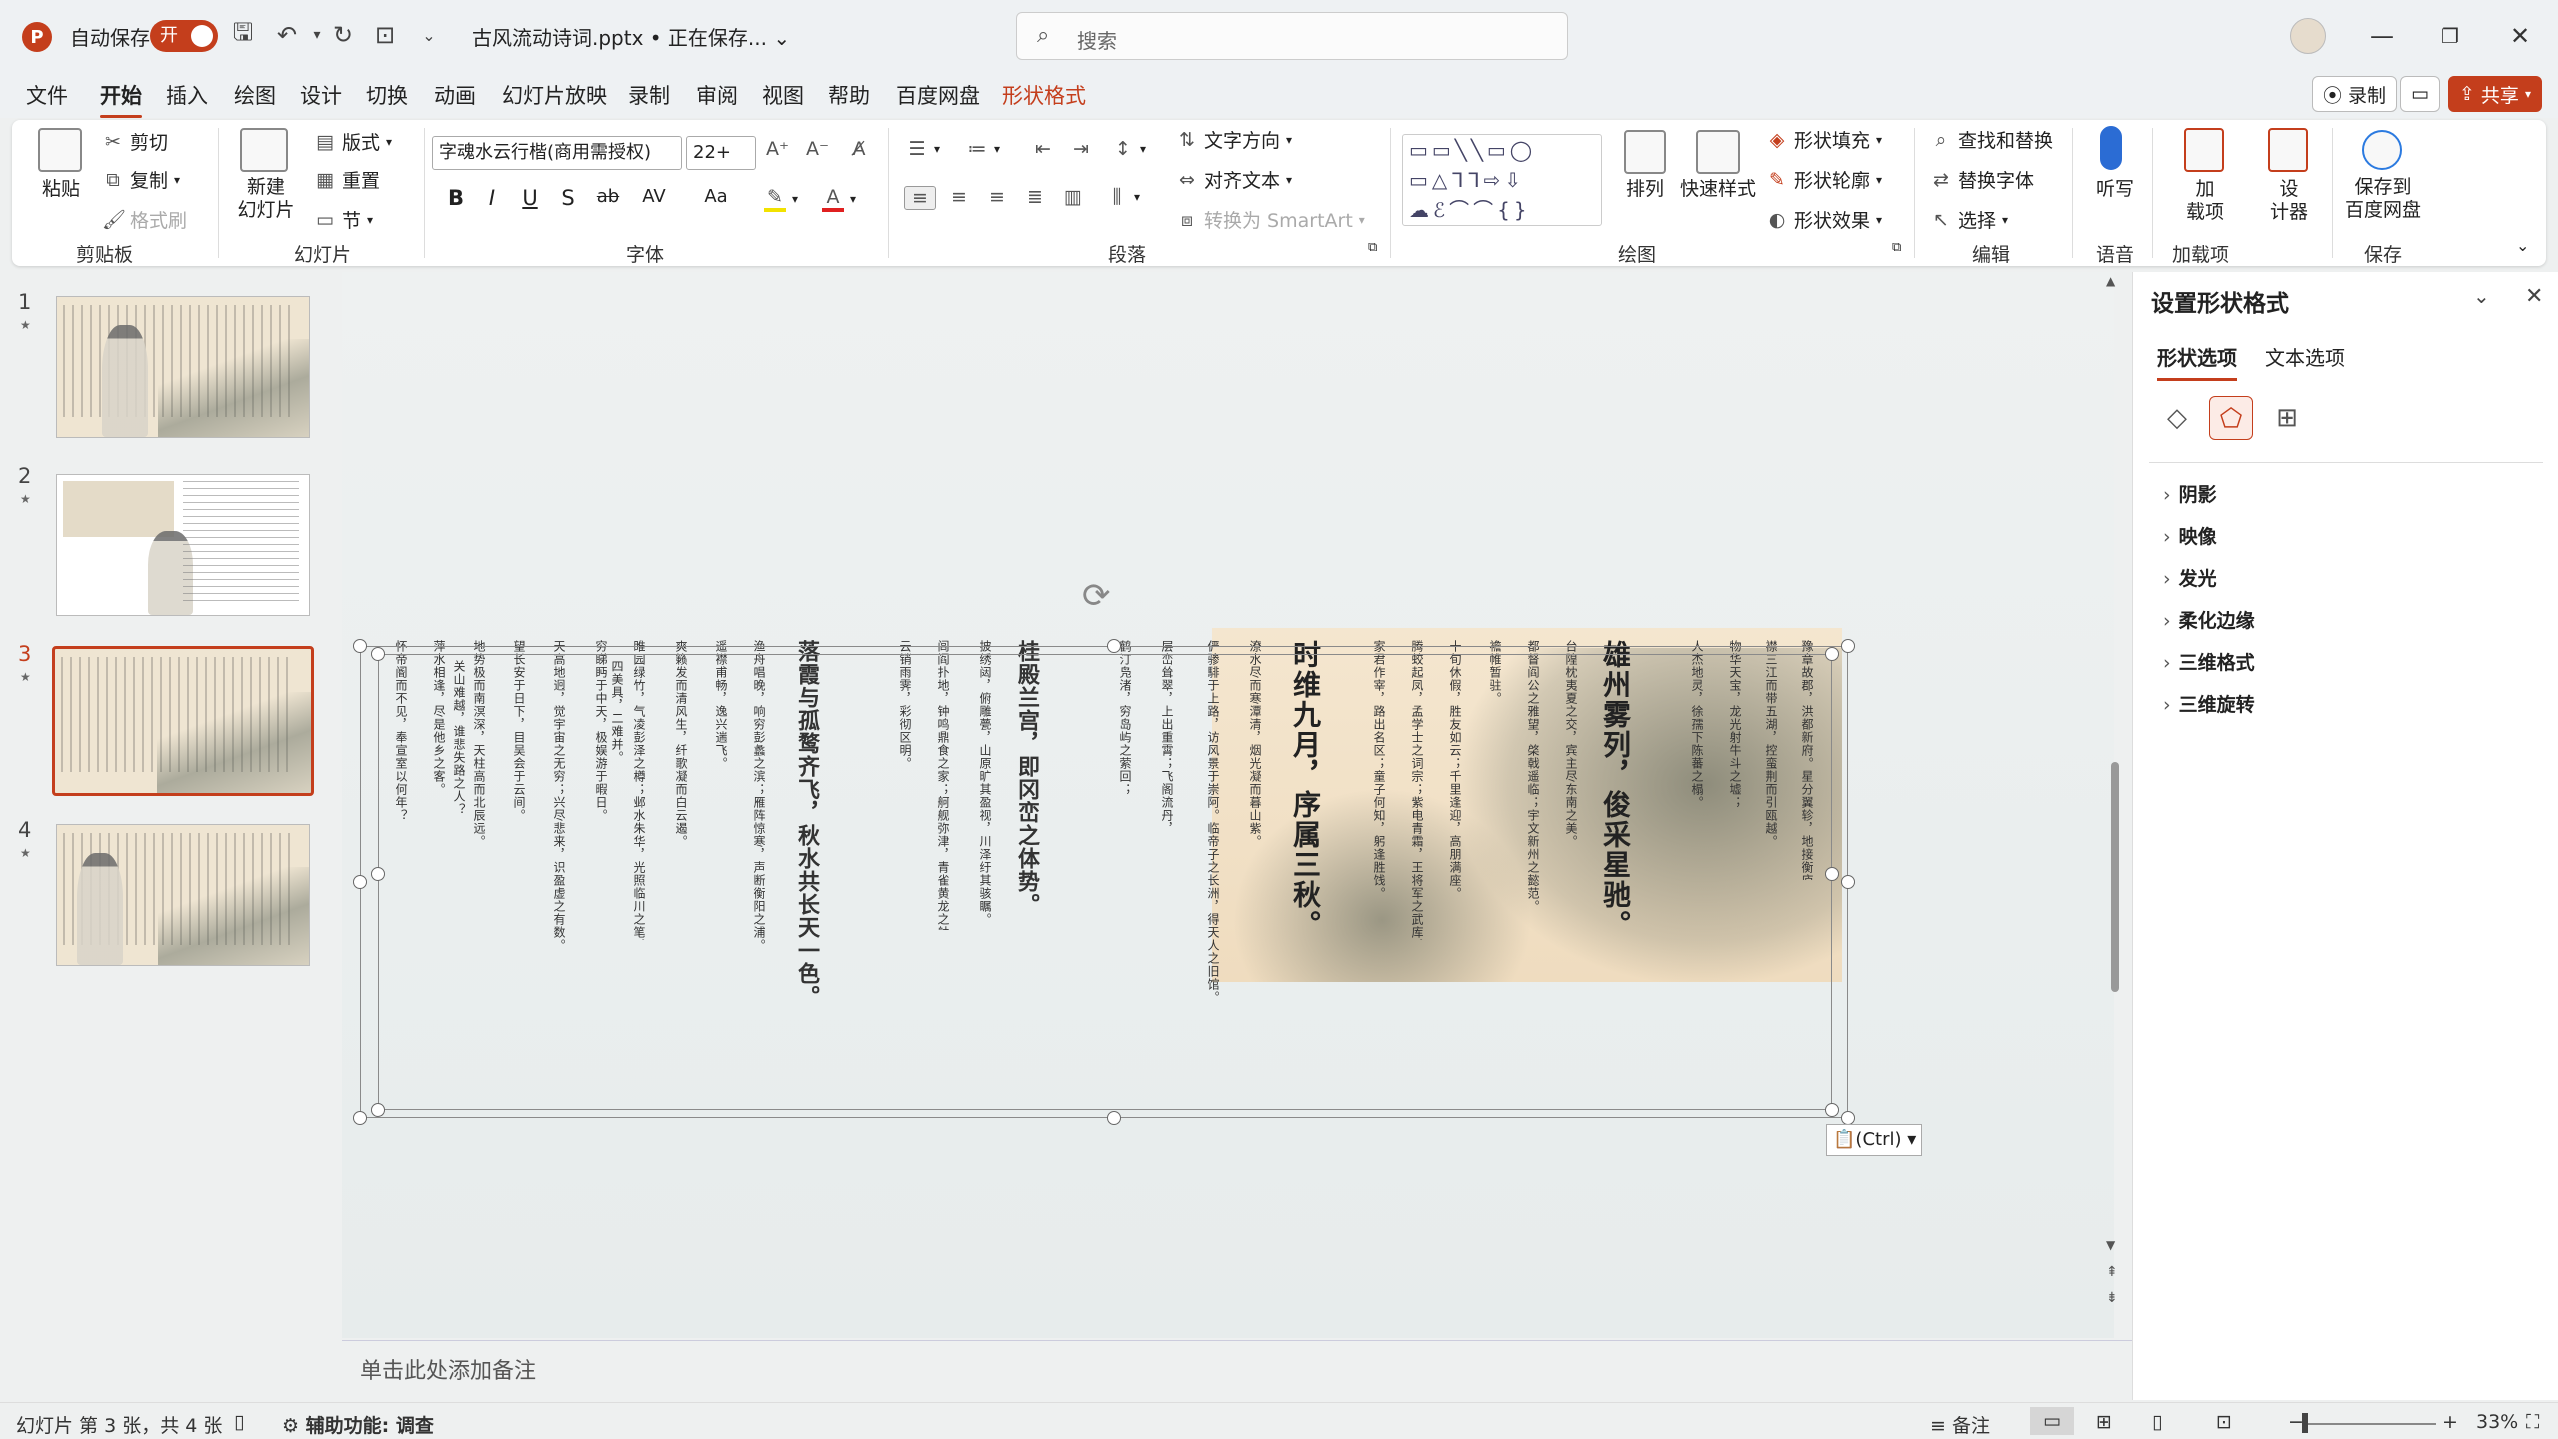 Image resolution: width=2558 pixels, height=1439 pixels. Describe the element at coordinates (923, 149) in the screenshot. I see `bullets-button: ☰ ▾` at that location.